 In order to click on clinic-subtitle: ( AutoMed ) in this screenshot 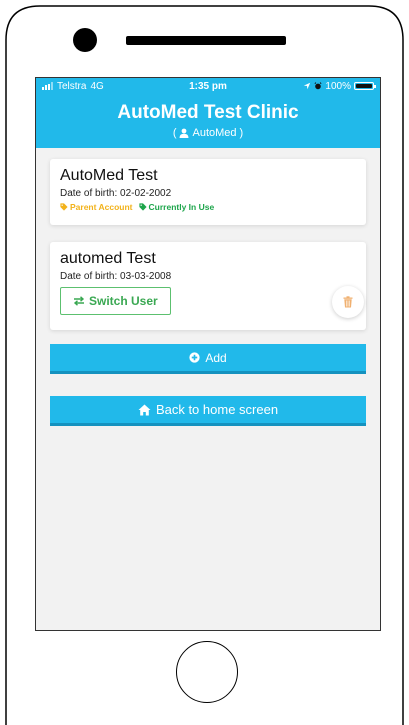, I will do `click(208, 133)`.